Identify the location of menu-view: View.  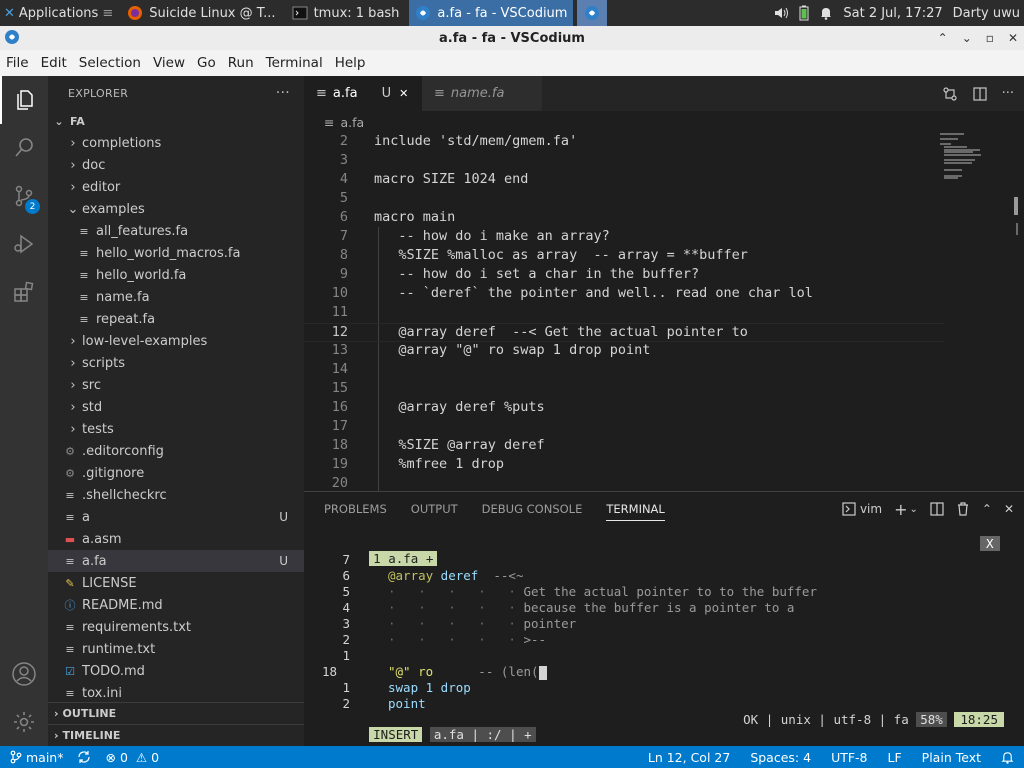
(169, 63).